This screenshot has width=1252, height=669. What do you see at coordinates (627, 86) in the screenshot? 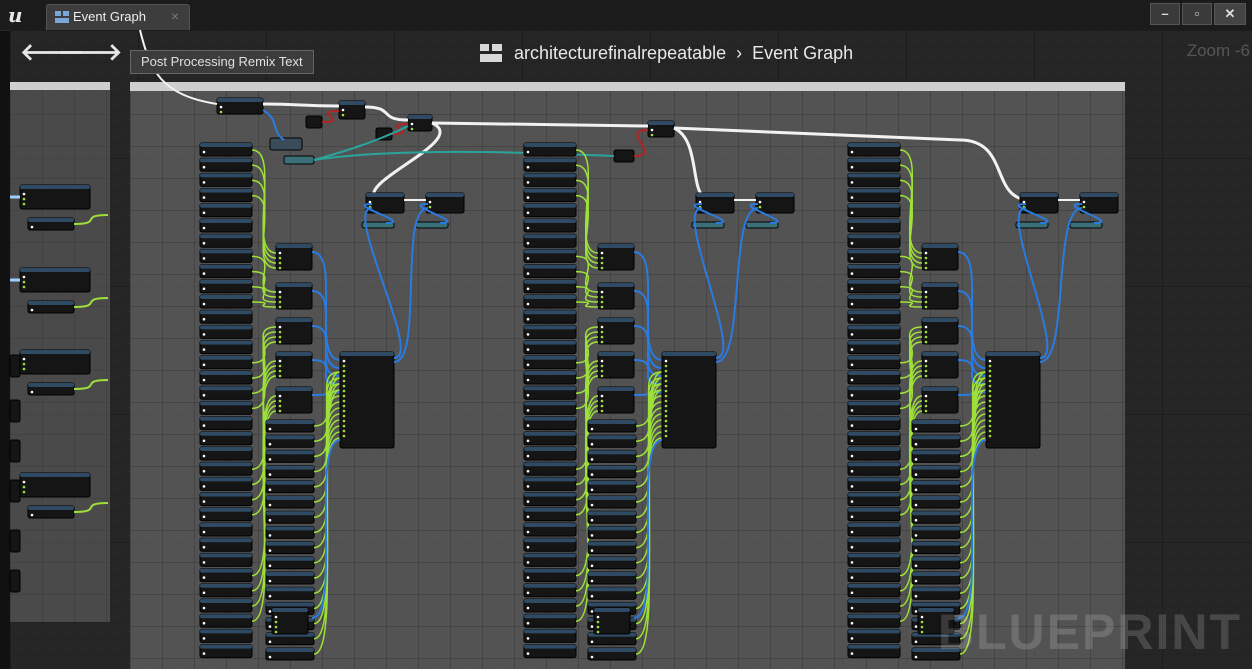
I see `comment-header-main` at bounding box center [627, 86].